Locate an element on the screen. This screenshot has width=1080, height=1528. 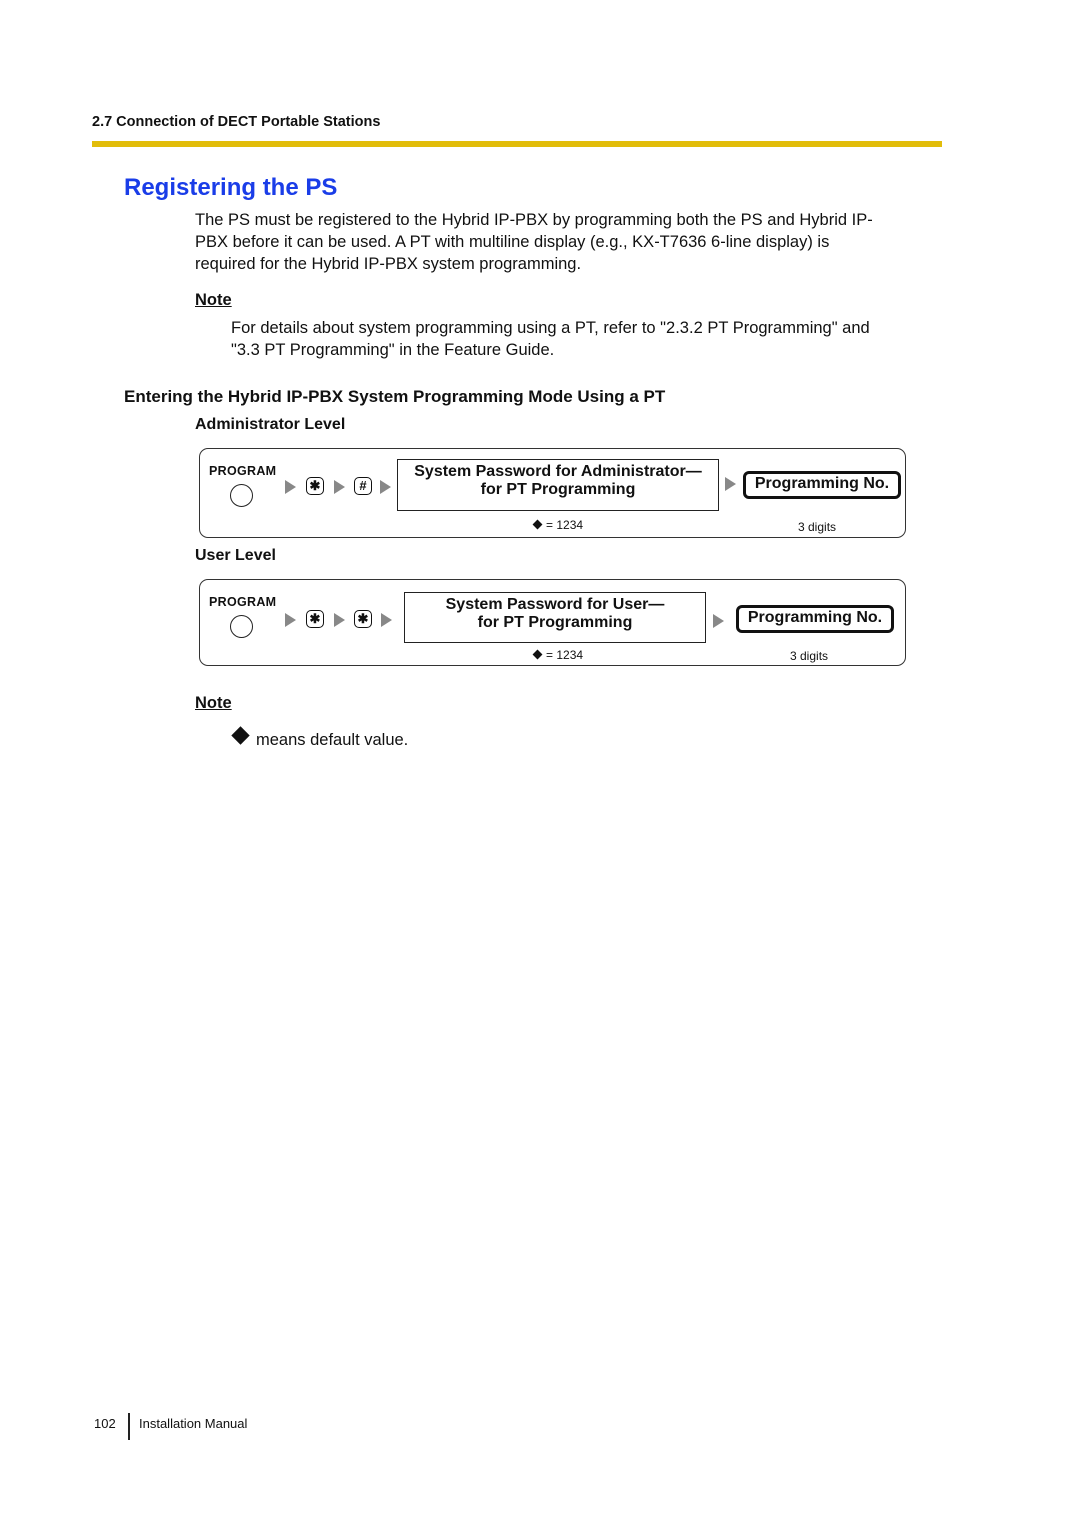
hash-key-icon: # is located at coordinates (363, 486).